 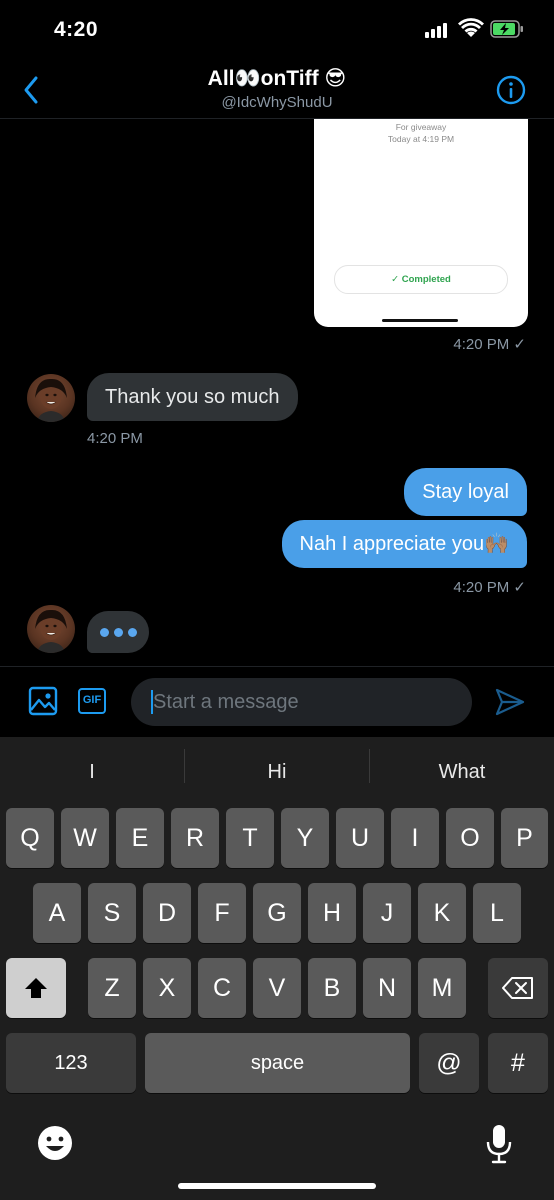 What do you see at coordinates (30, 838) in the screenshot?
I see `key-q: Q` at bounding box center [30, 838].